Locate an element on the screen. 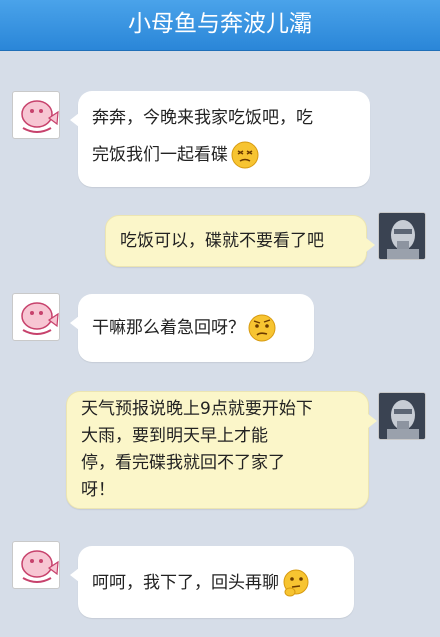 The width and height of the screenshot is (440, 637). confused-face-icon is located at coordinates (262, 328).